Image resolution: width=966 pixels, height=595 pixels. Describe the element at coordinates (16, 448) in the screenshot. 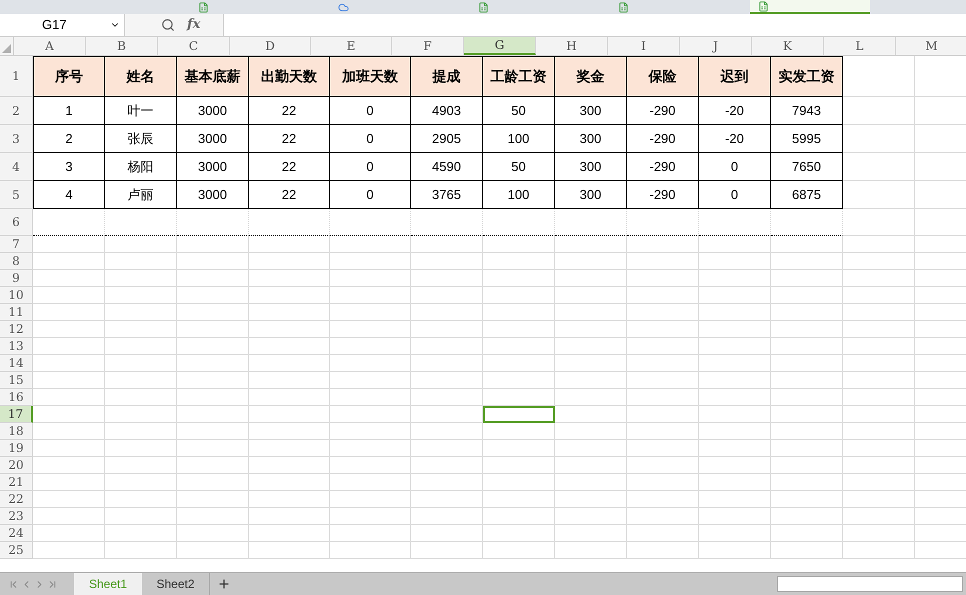

I see `row-header: 19` at that location.